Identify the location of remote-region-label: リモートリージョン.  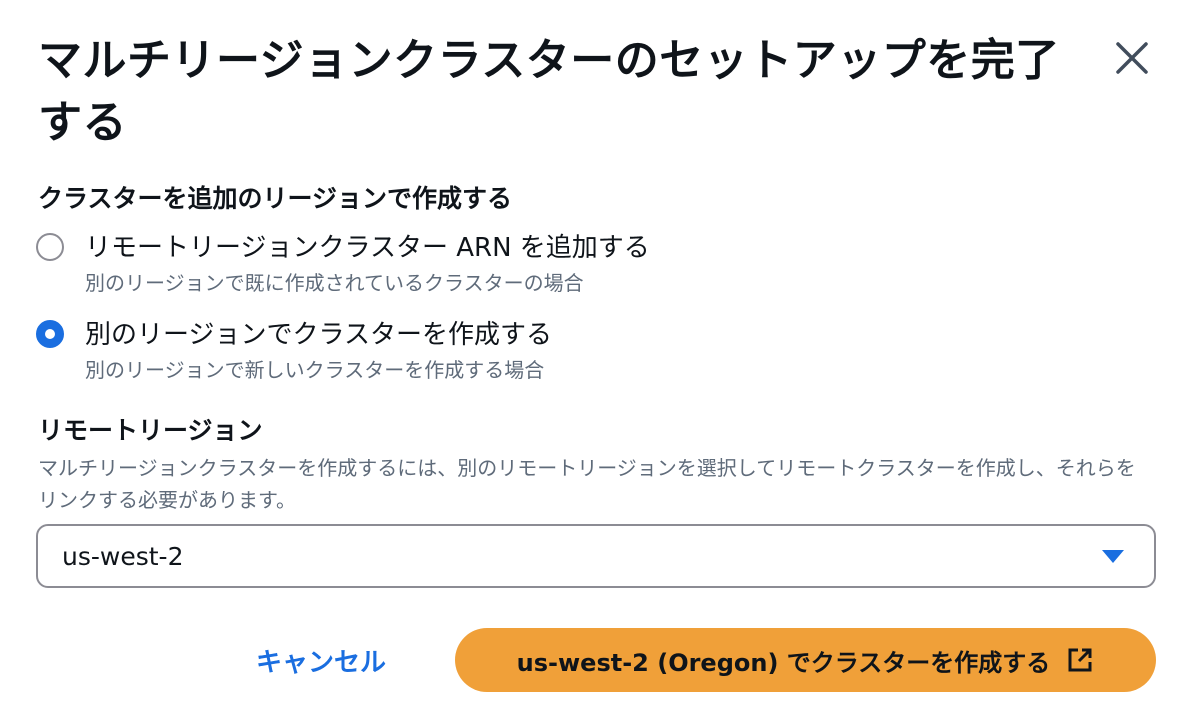
(150, 430).